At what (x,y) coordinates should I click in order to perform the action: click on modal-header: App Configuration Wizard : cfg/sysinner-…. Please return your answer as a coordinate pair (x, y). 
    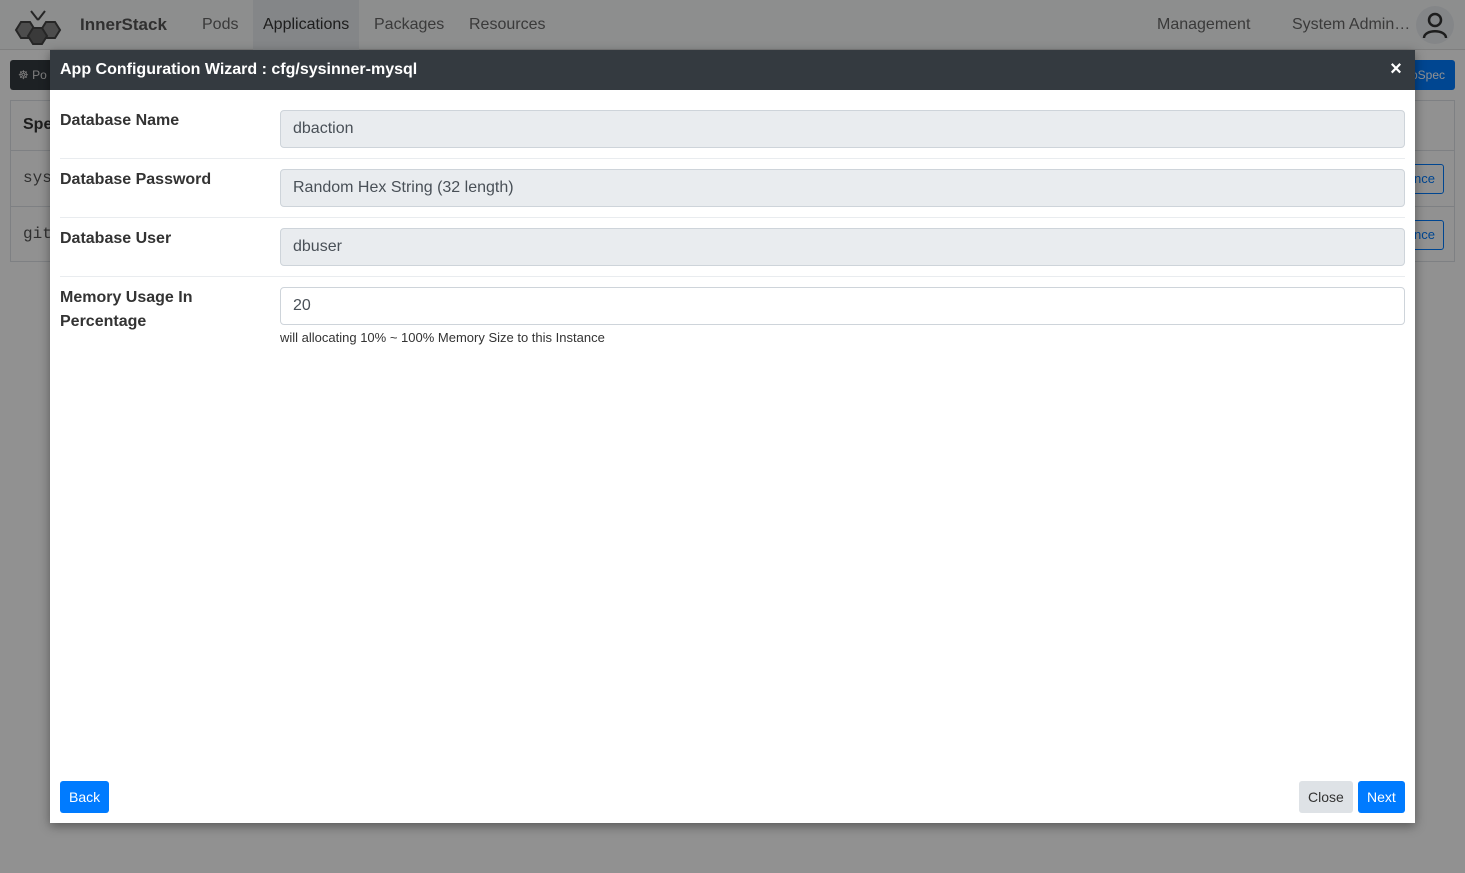
    Looking at the image, I should click on (732, 70).